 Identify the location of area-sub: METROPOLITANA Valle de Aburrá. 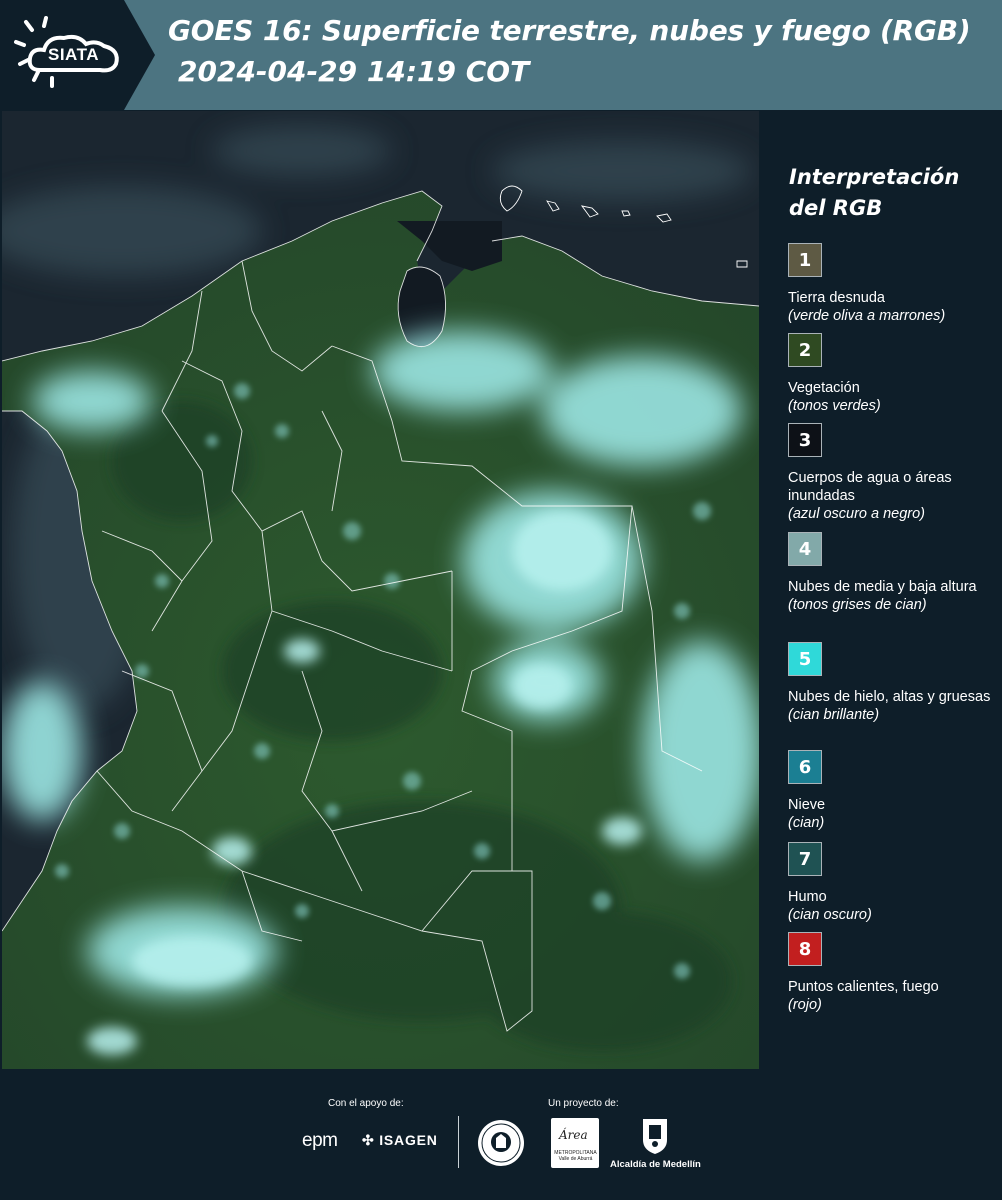
(575, 1156).